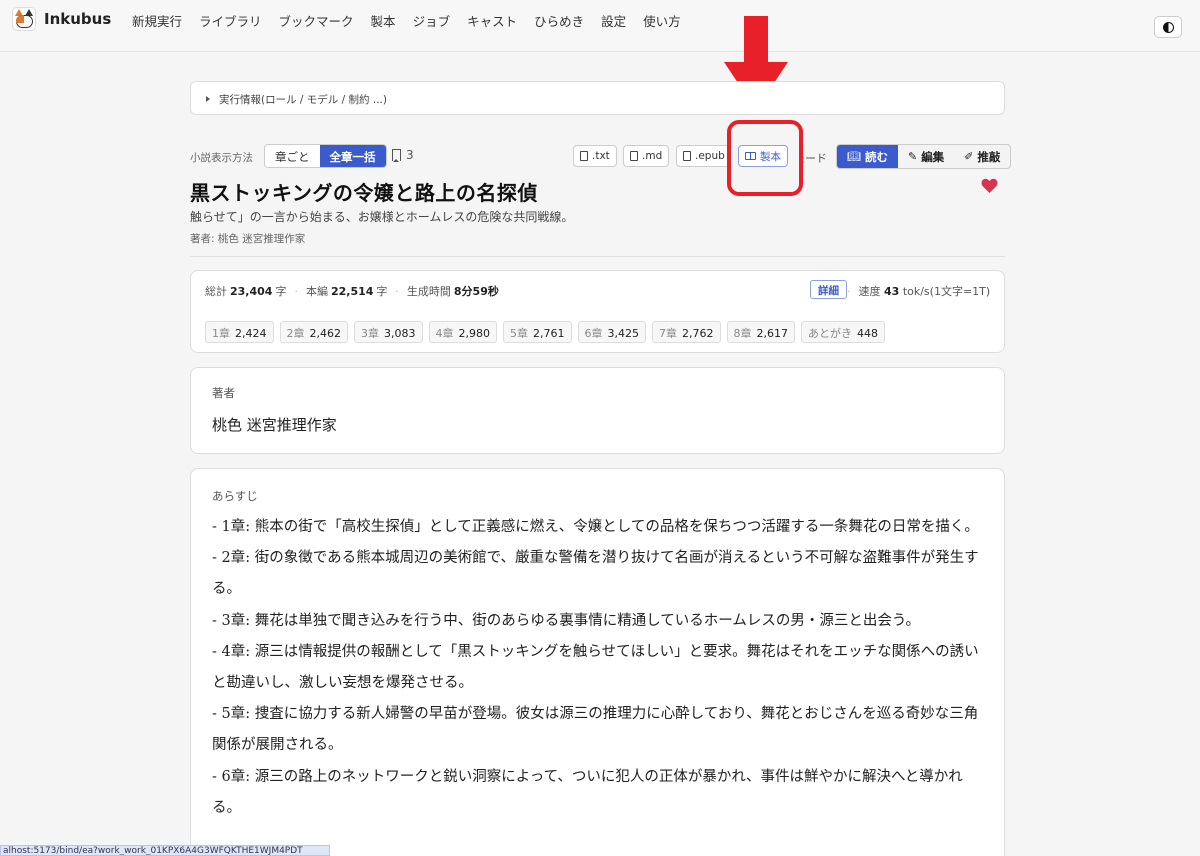 The height and width of the screenshot is (856, 1200). I want to click on export-txt-button: .txt, so click(595, 156).